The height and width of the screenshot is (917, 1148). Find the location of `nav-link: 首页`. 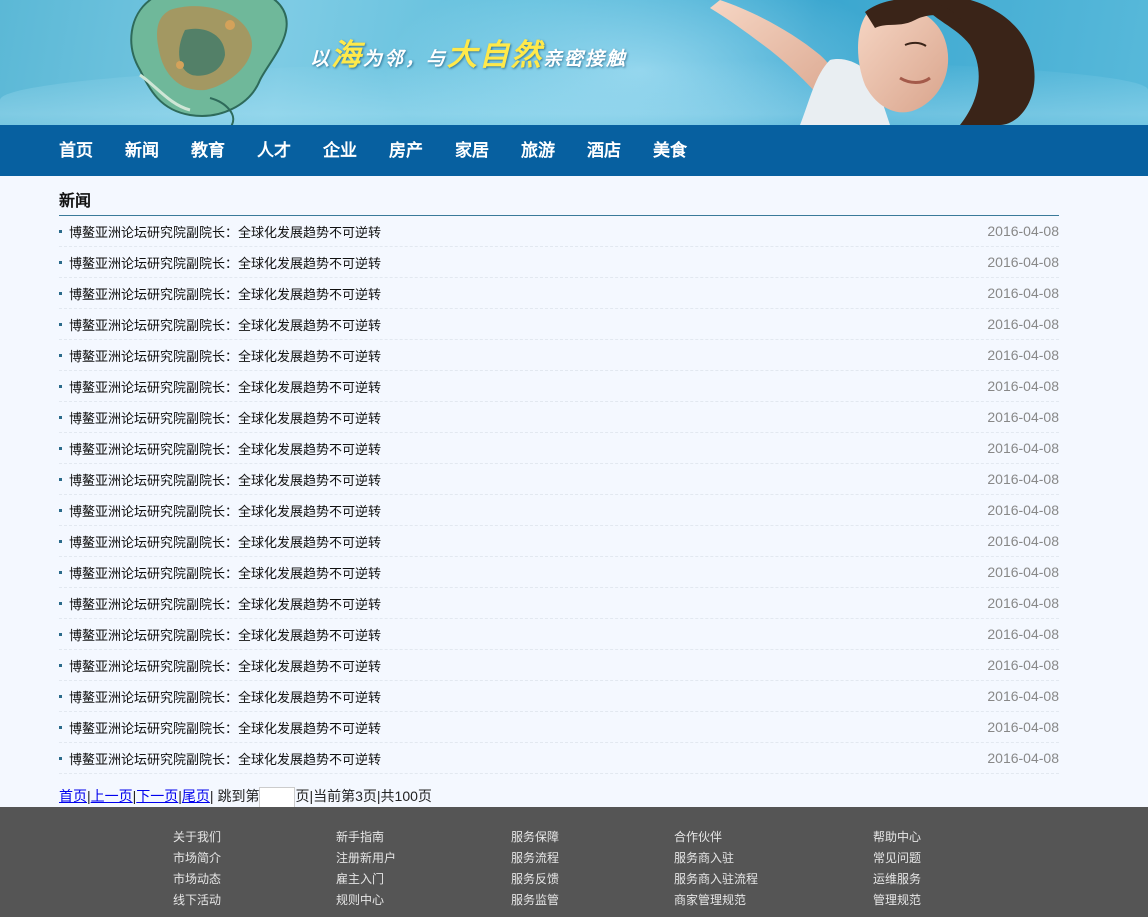

nav-link: 首页 is located at coordinates (76, 151).